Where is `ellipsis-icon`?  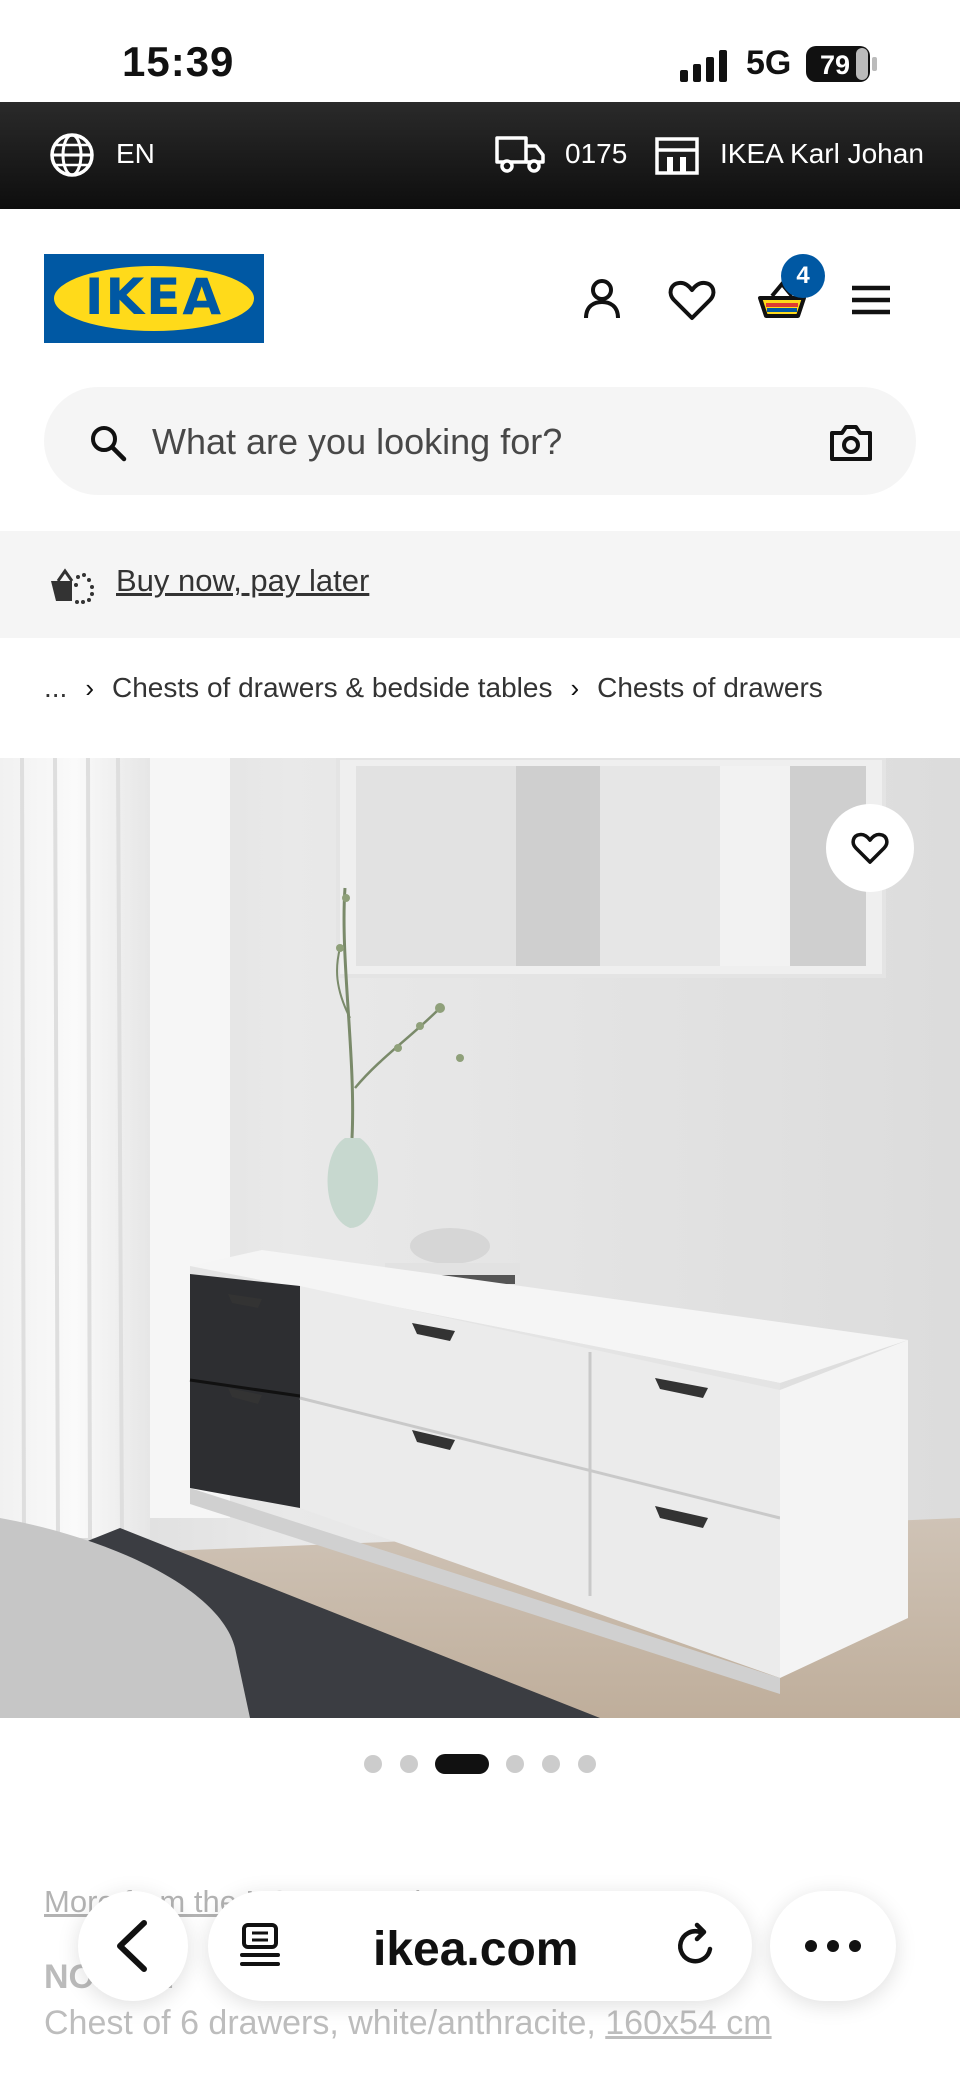
ellipsis-icon is located at coordinates (833, 1946).